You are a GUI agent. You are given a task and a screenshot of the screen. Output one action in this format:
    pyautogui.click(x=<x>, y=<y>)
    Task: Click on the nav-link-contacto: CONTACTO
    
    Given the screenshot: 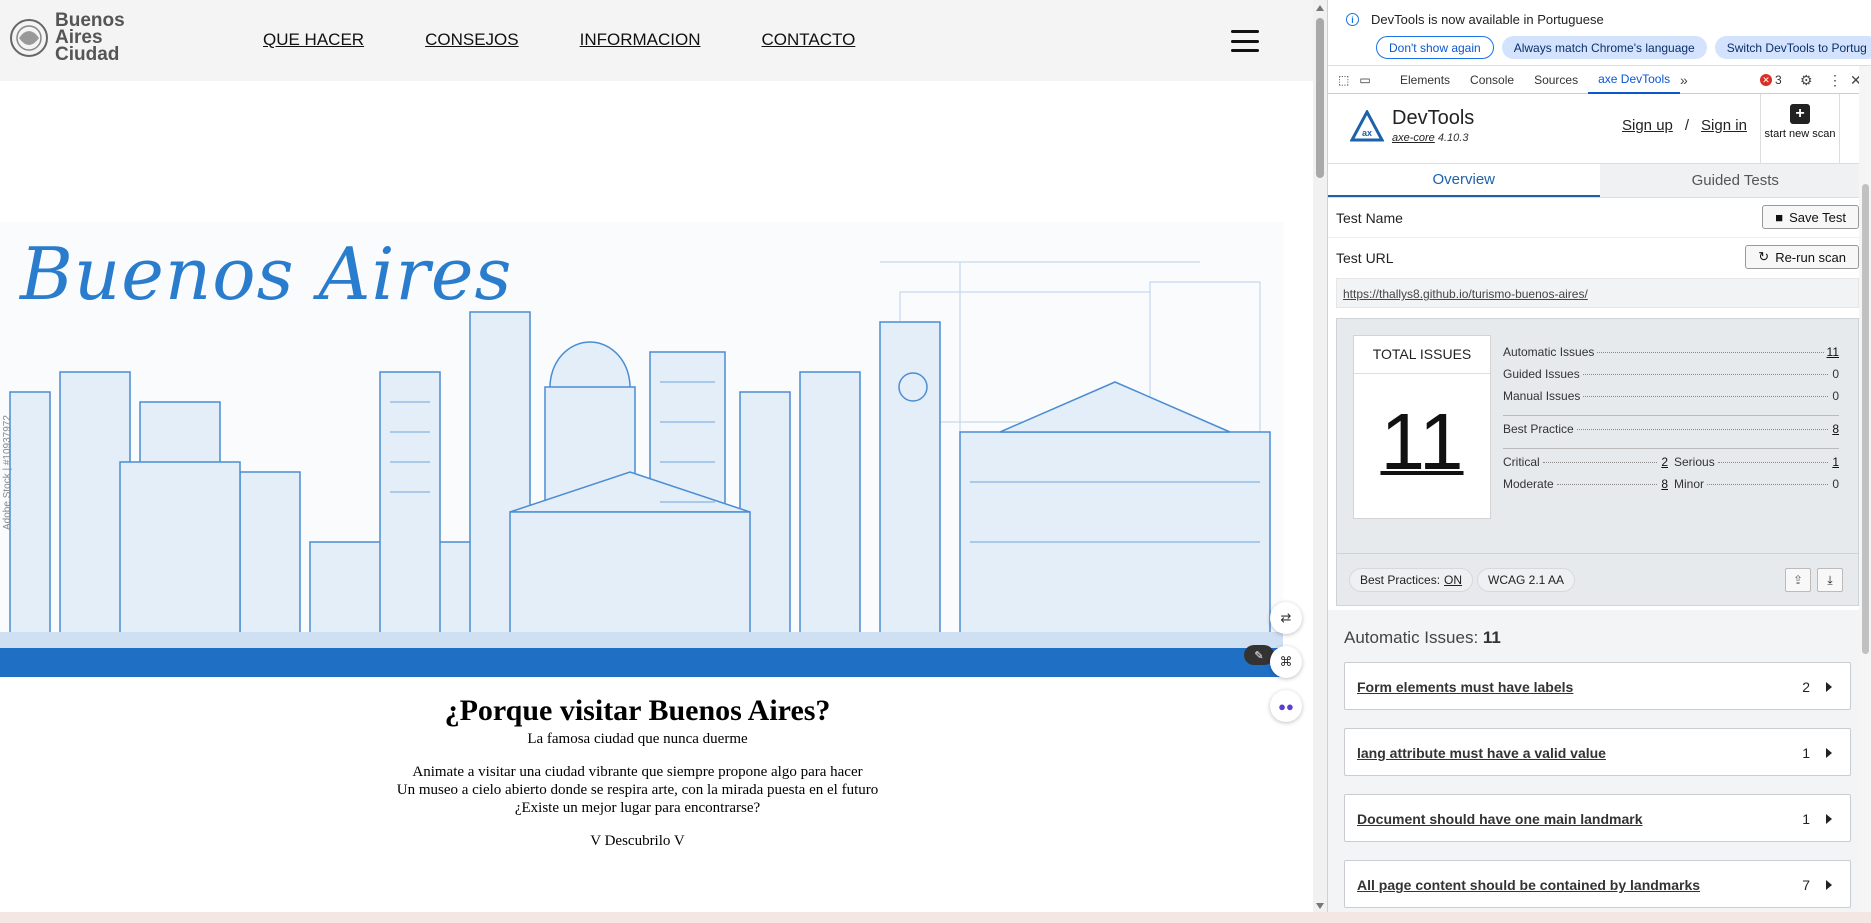 What is the action you would take?
    pyautogui.click(x=809, y=40)
    